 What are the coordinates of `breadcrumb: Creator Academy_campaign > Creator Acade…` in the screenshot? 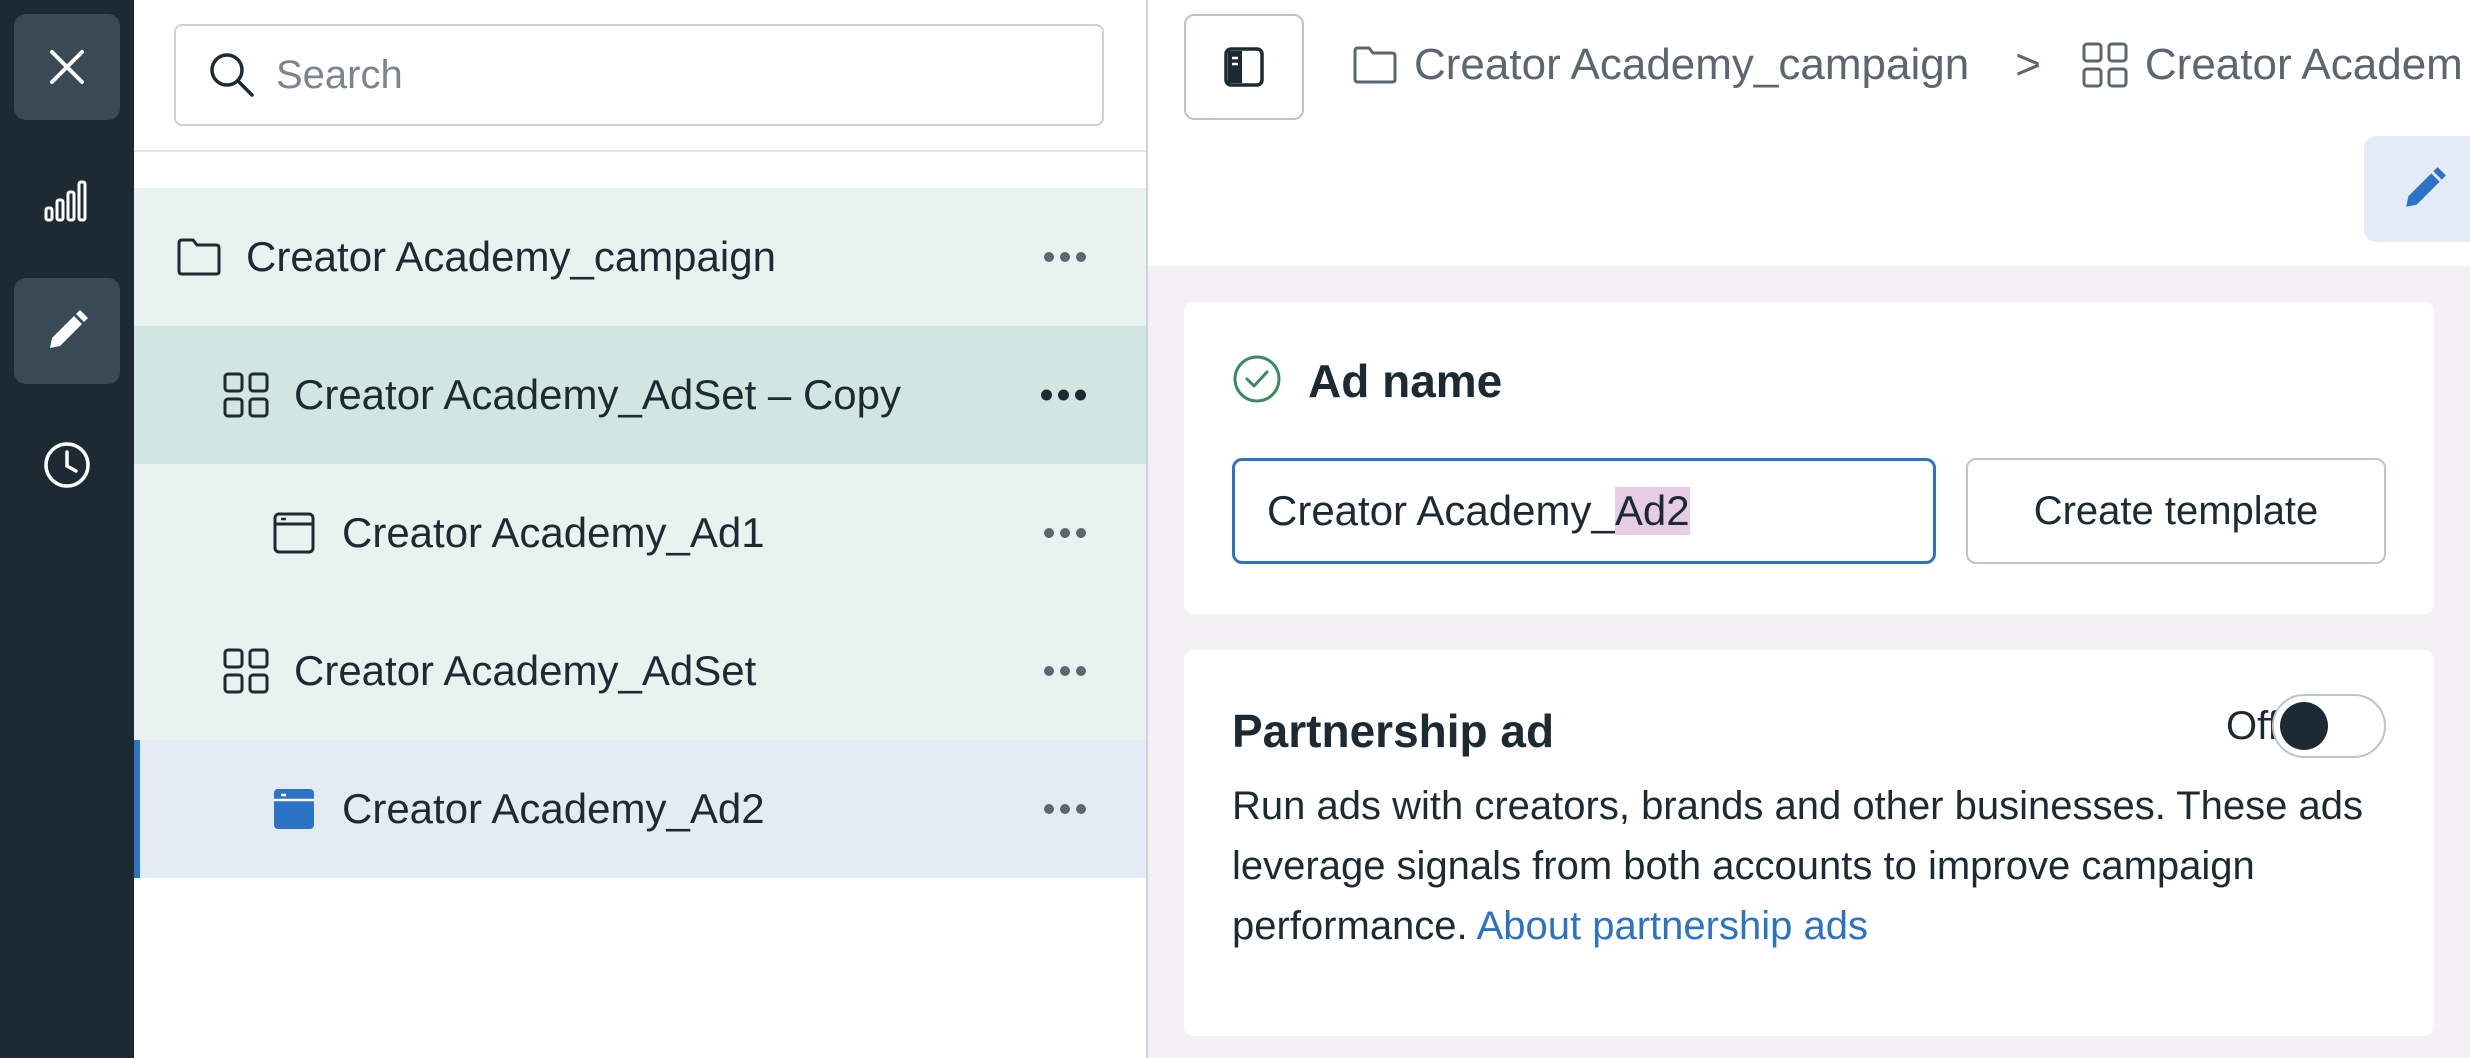 It's located at (1907, 65).